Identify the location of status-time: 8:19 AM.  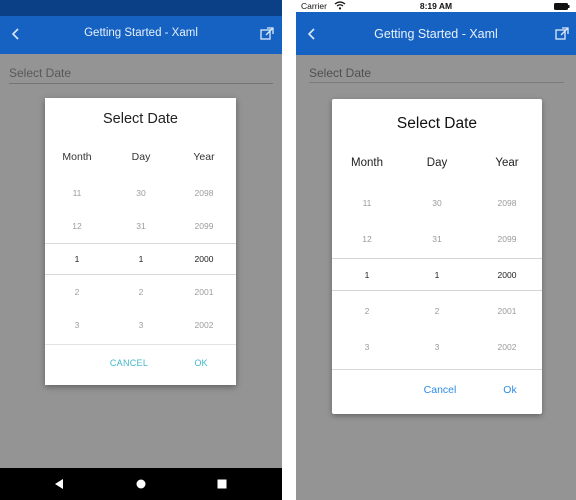
(436, 6).